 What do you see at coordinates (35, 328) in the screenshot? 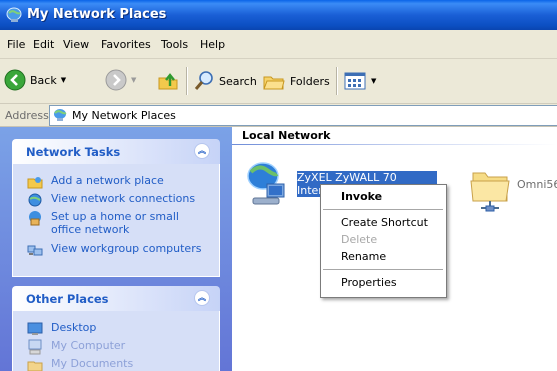
I see `desktop-icon` at bounding box center [35, 328].